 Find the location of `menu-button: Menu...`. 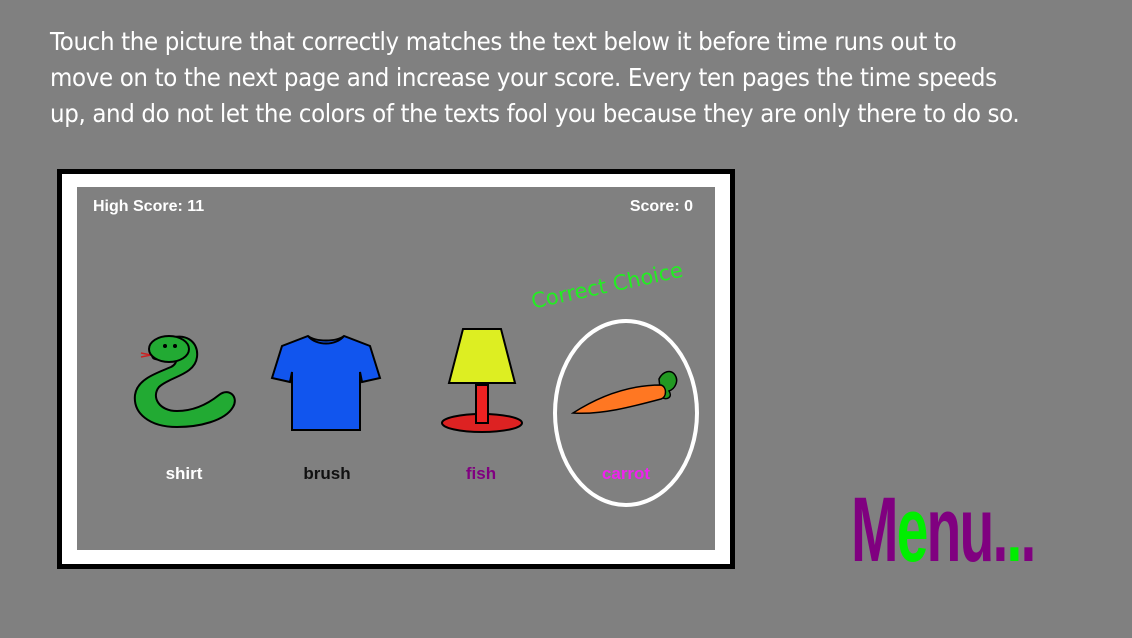

menu-button: Menu... is located at coordinates (943, 530).